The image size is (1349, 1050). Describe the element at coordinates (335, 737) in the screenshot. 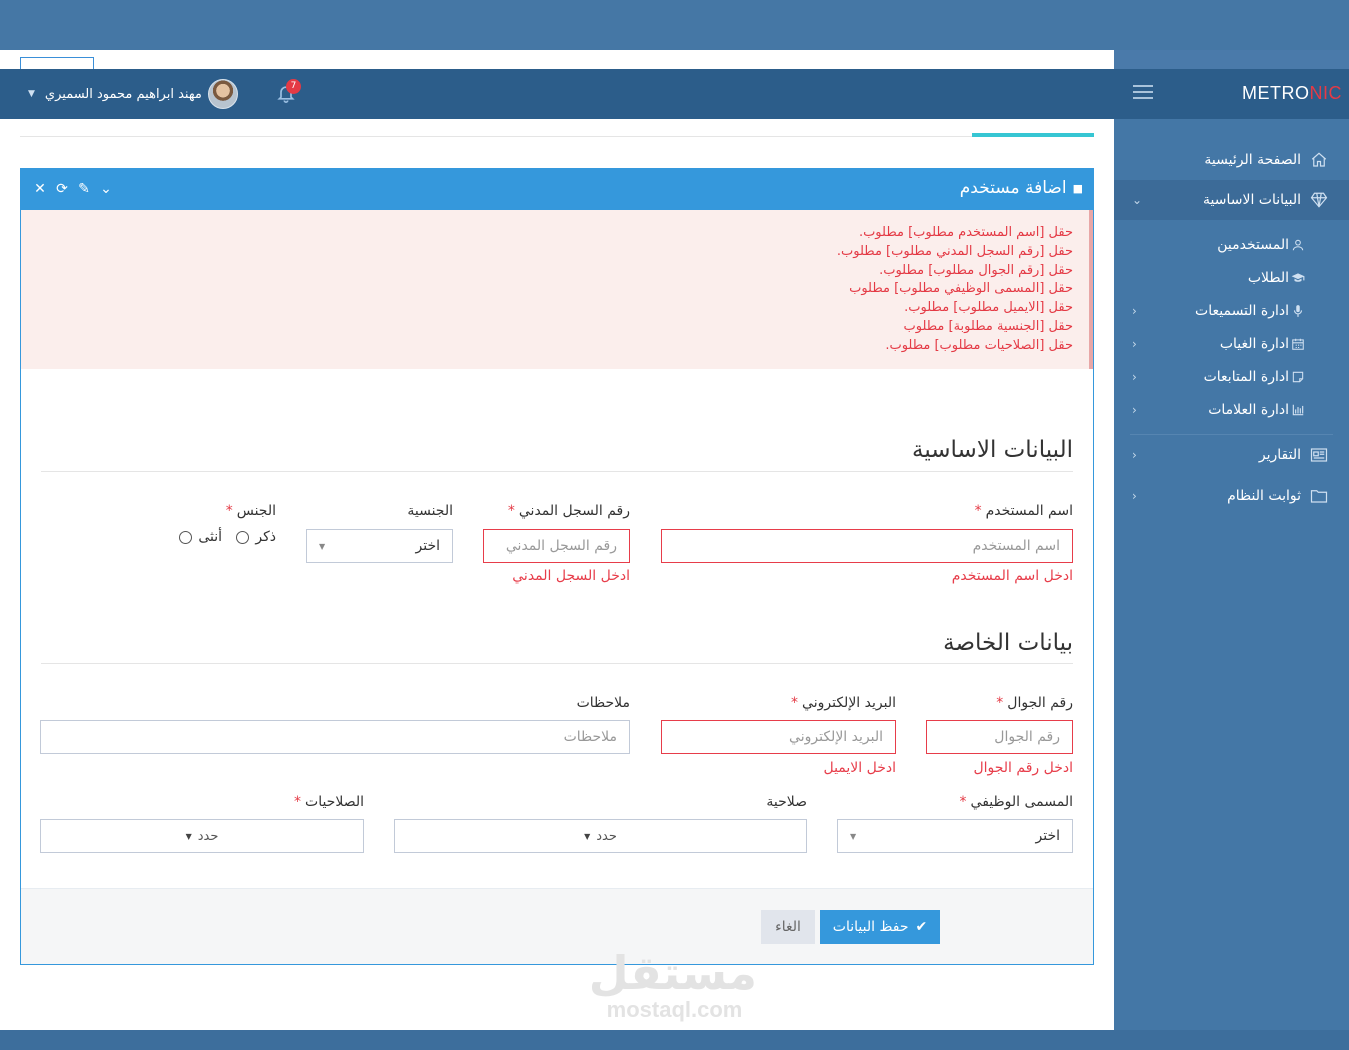

I see `notes-input: ملاحظات` at that location.